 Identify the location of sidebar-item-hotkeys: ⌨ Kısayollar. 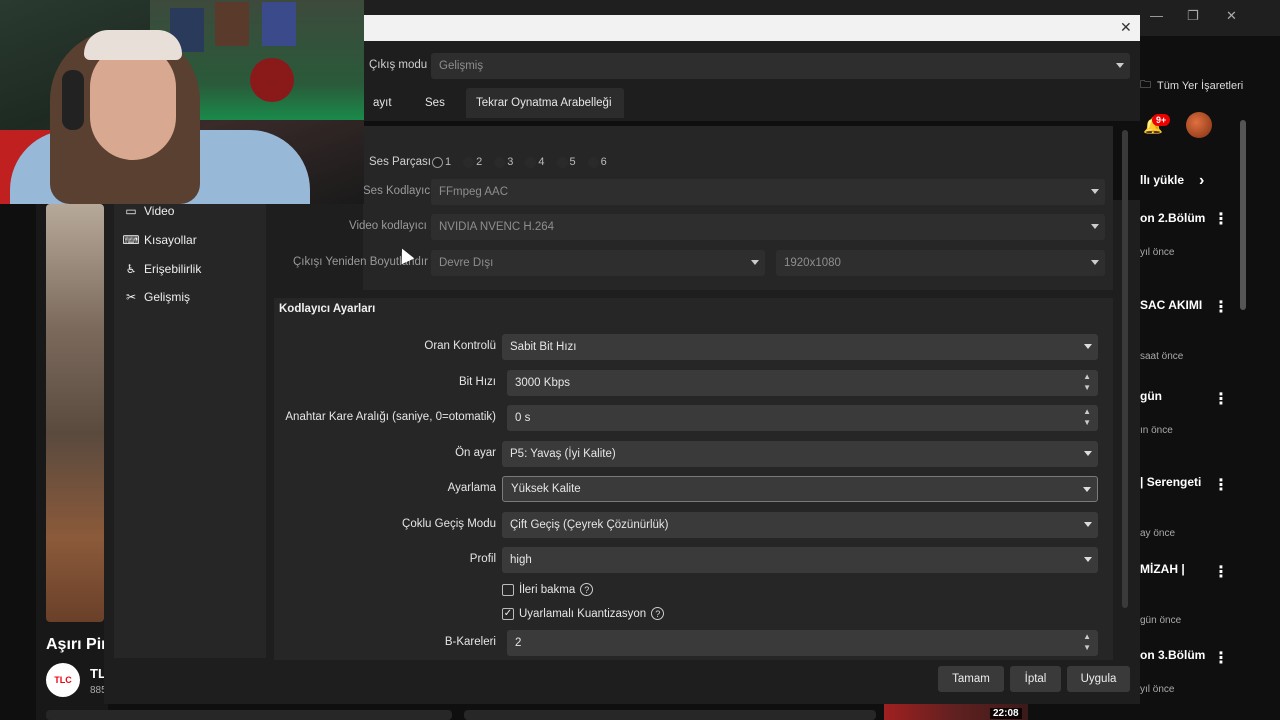
(159, 240).